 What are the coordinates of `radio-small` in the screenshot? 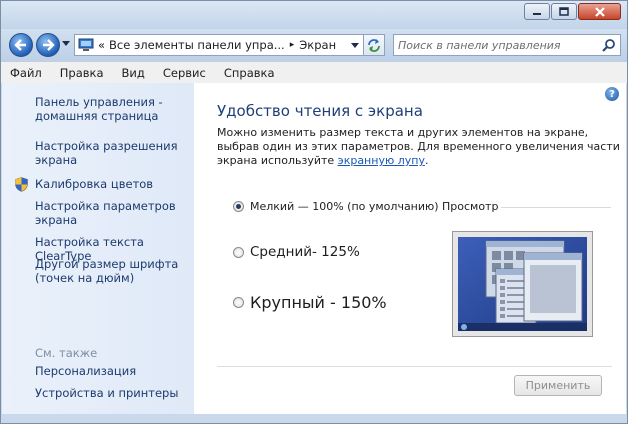 It's located at (238, 206).